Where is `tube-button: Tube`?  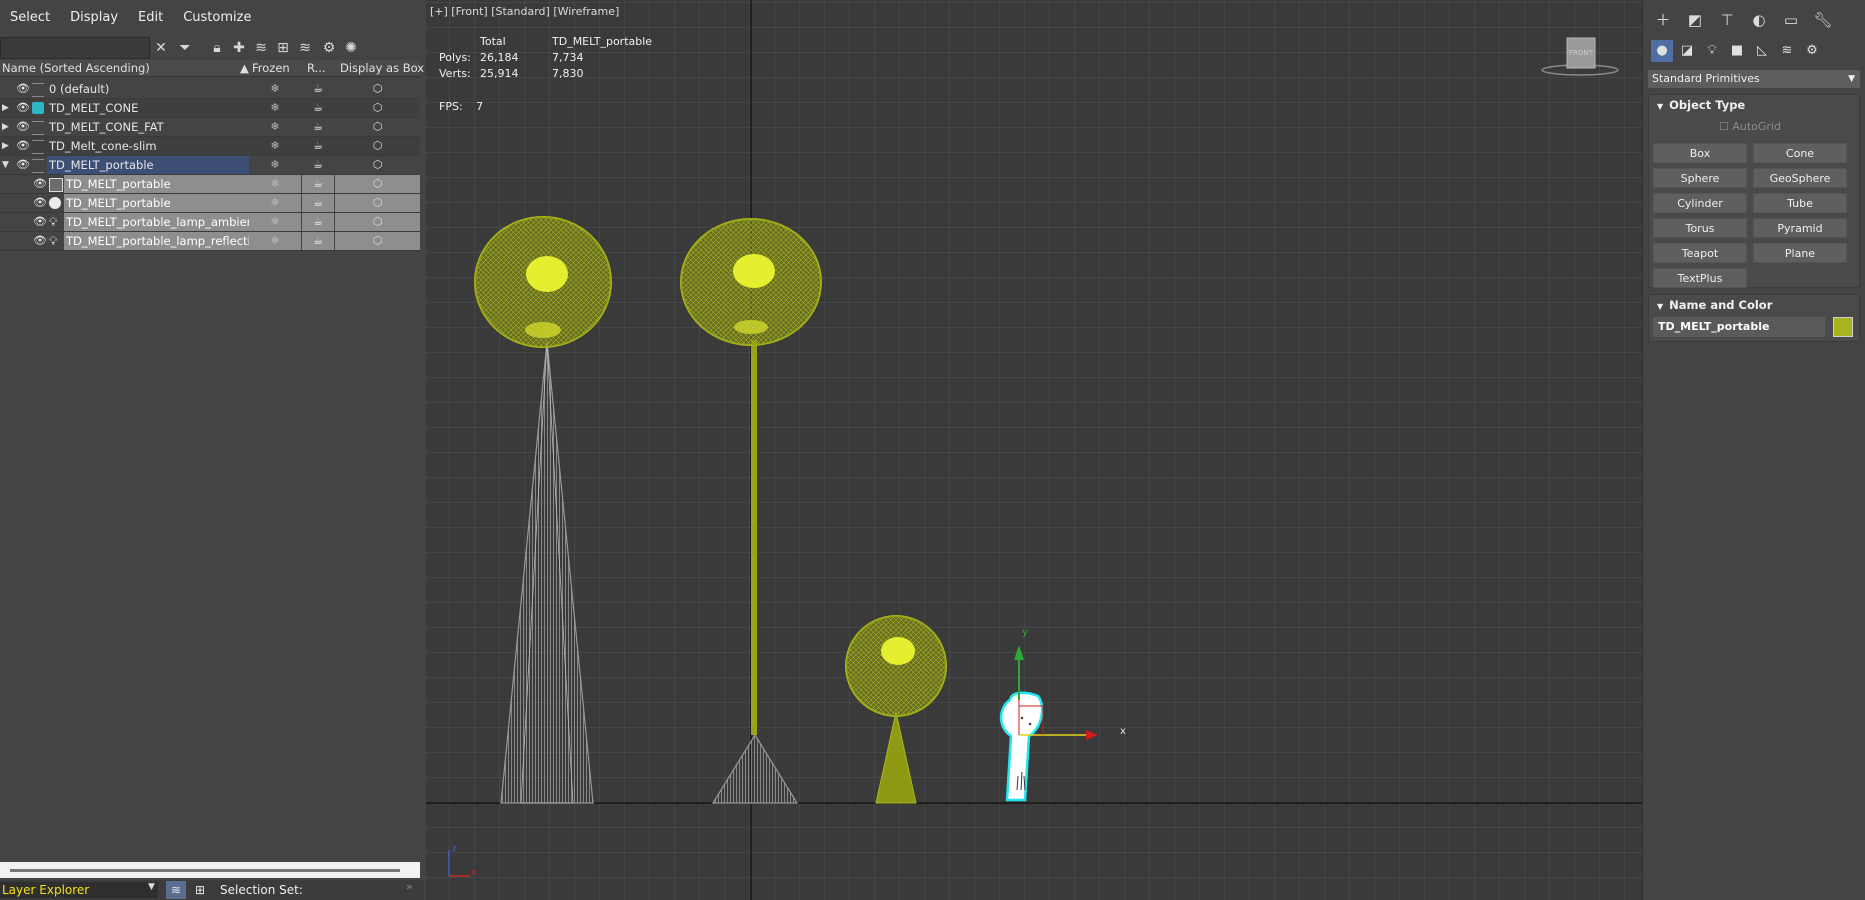
tube-button: Tube is located at coordinates (1800, 203).